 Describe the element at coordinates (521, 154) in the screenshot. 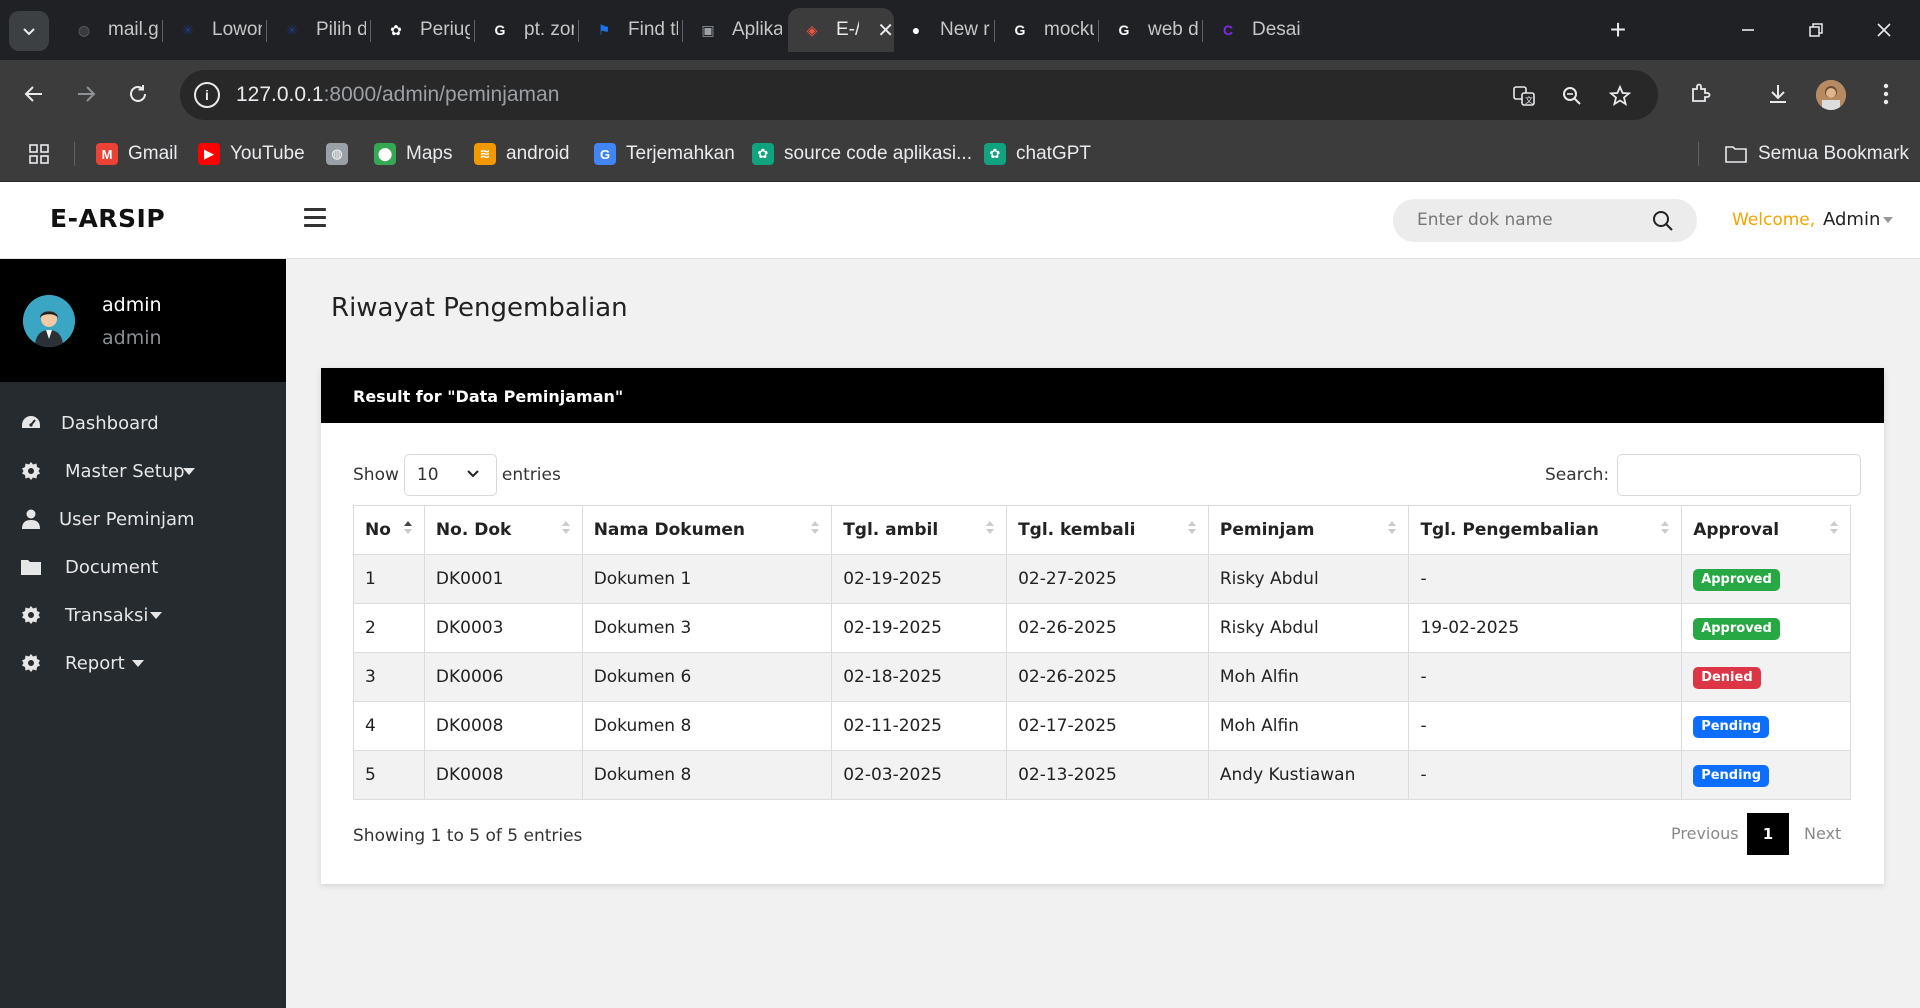

I see `bookmark-item: ≋ android` at that location.